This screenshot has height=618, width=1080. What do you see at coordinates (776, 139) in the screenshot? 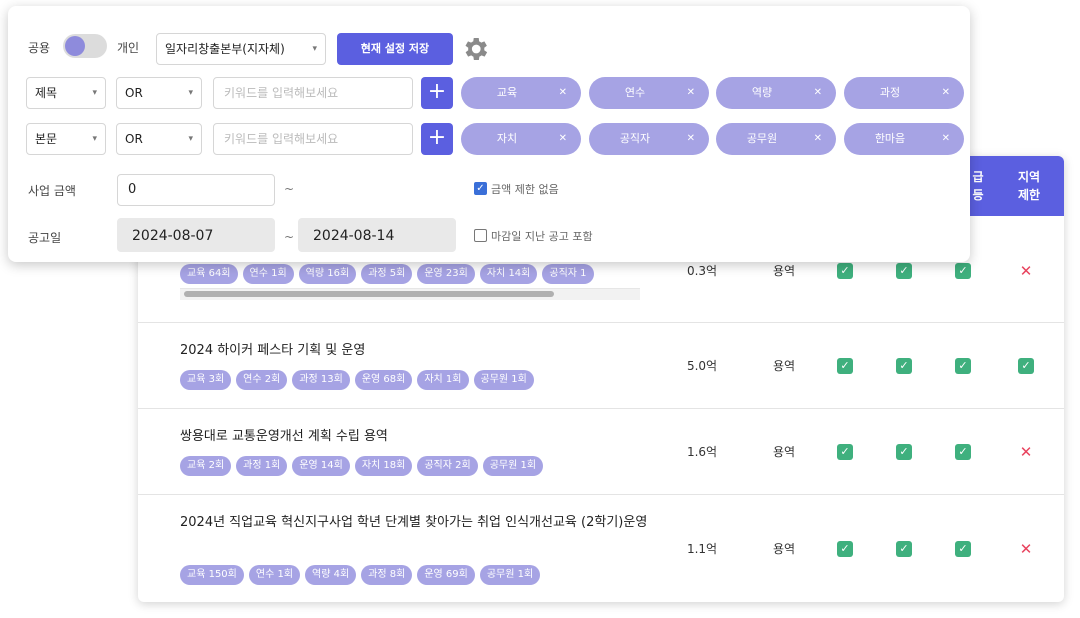
I see `keyword-tag: 공무원 ✕` at bounding box center [776, 139].